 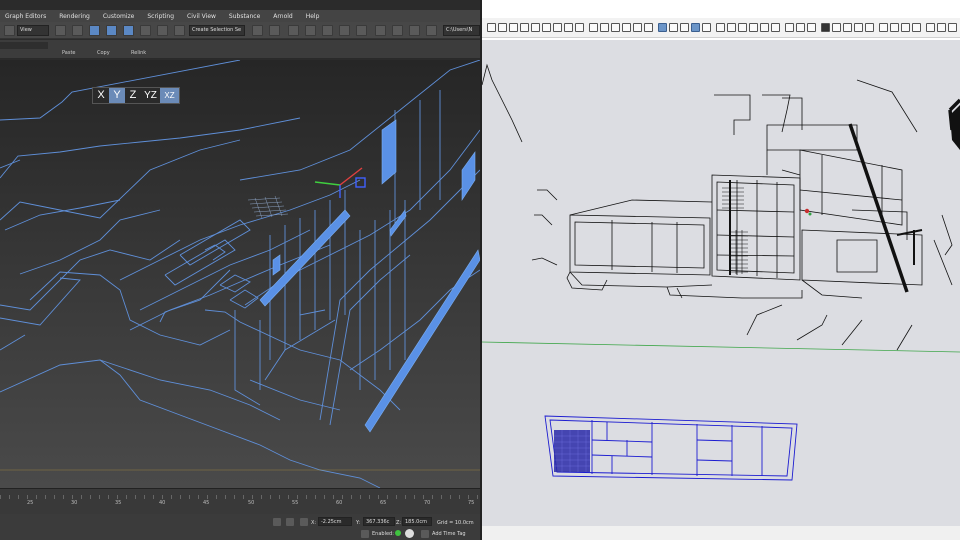 I want to click on time-config-icon, so click(x=409, y=533).